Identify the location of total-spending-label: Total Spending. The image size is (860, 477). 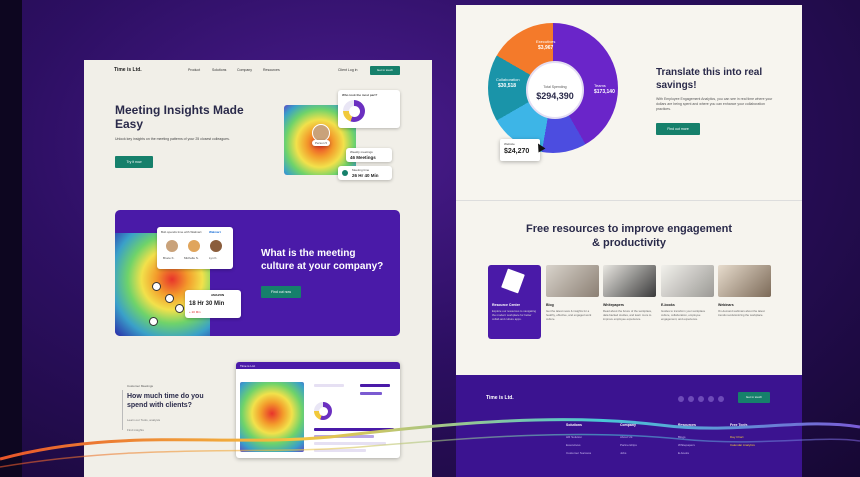
(555, 87).